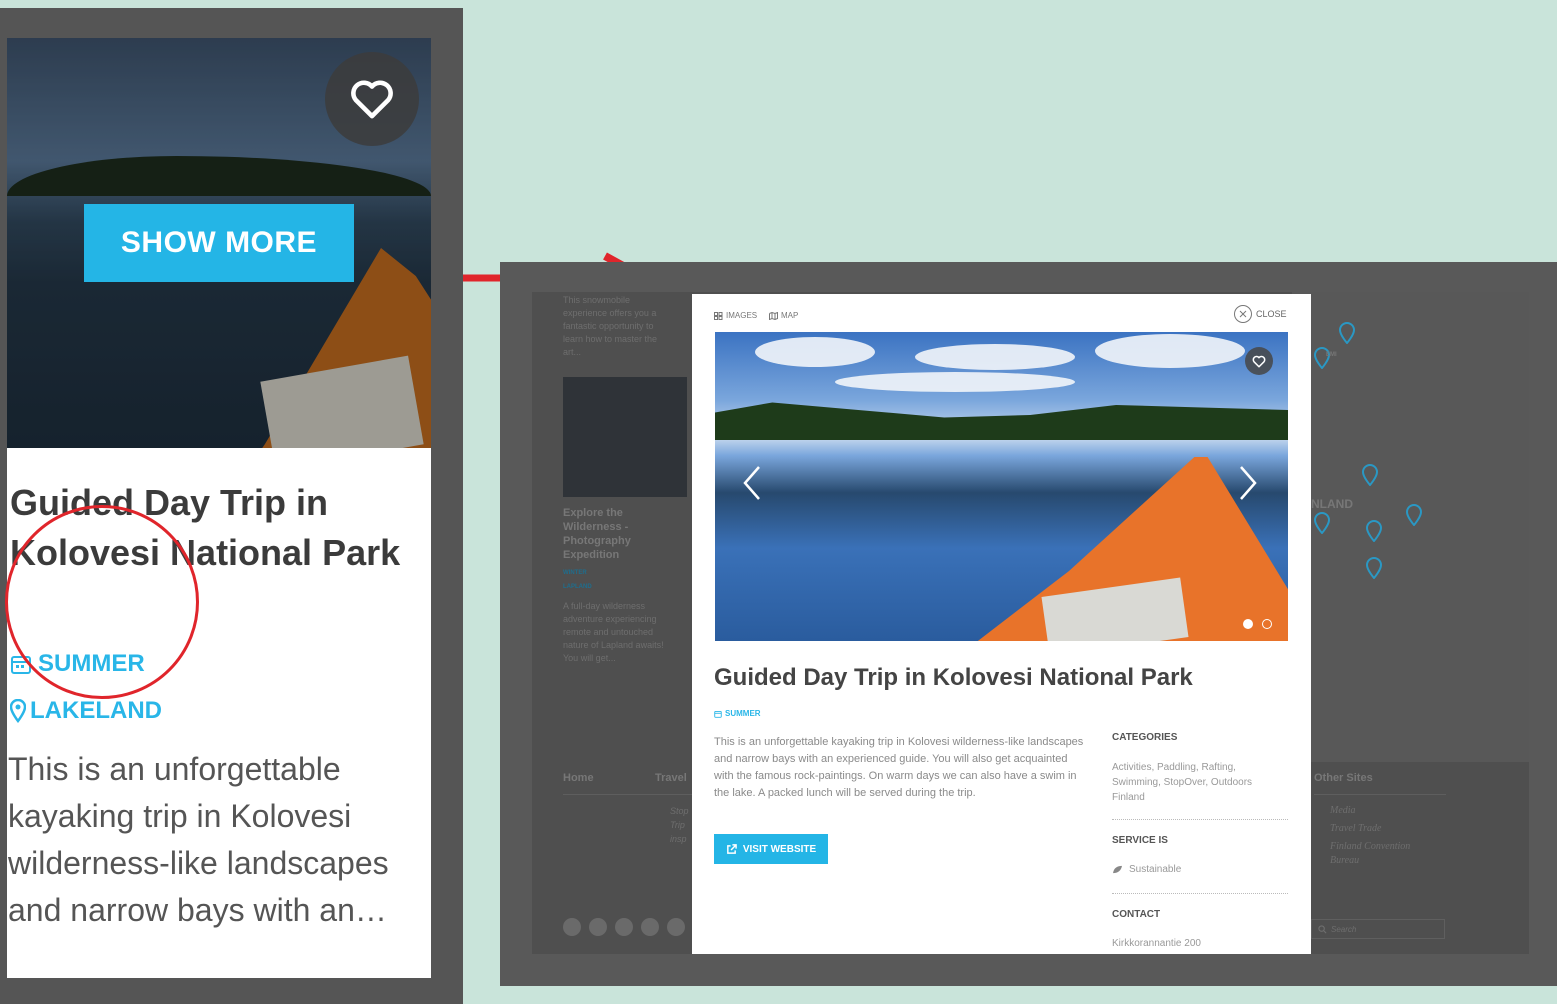 This screenshot has width=1557, height=1004. What do you see at coordinates (742, 315) in the screenshot?
I see `tab-images-label: IMAGES` at bounding box center [742, 315].